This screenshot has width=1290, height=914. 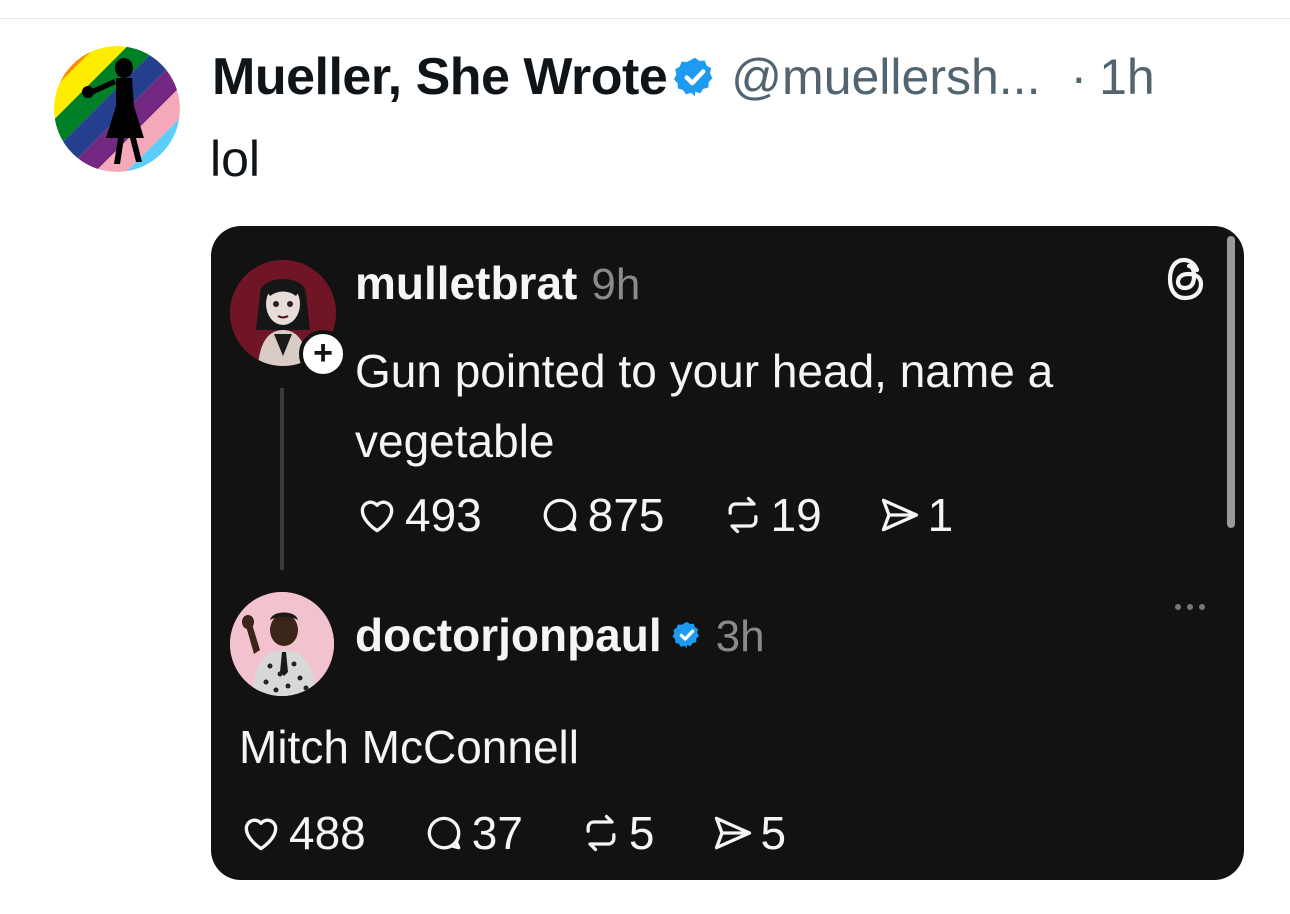 I want to click on follow-plus-button: +, so click(x=323, y=354).